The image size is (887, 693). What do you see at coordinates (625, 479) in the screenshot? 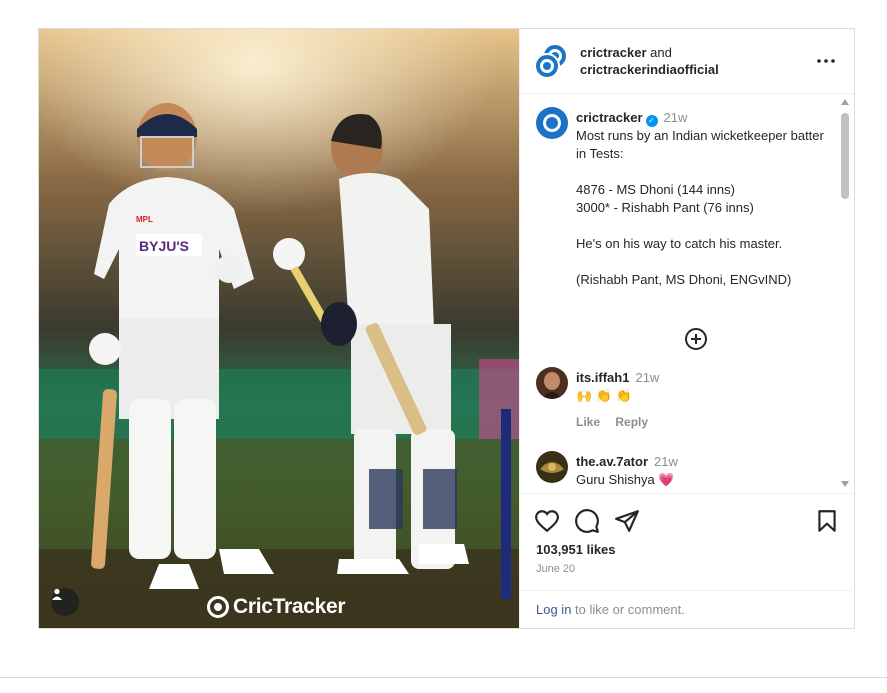
I see `comment-text: Guru Shishya 💗` at bounding box center [625, 479].